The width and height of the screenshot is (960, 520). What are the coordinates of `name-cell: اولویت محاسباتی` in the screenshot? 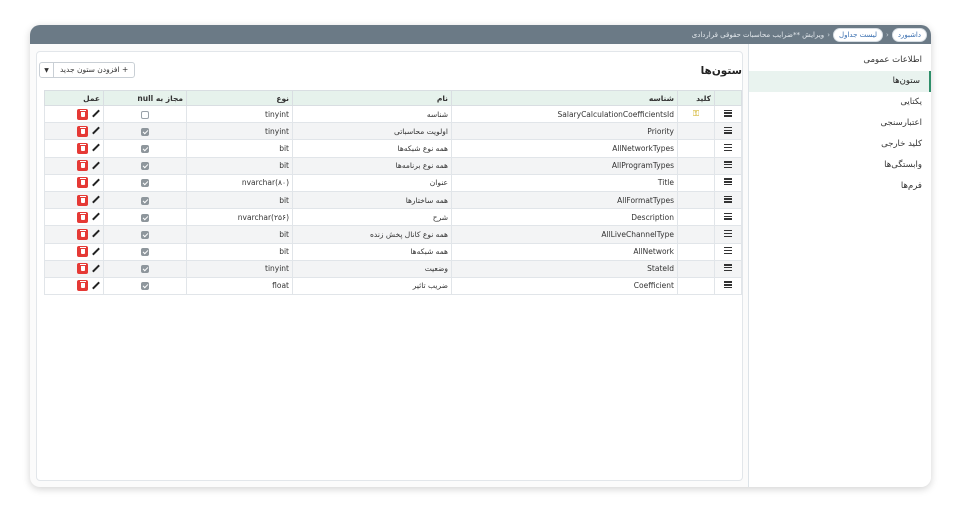 It's located at (372, 131).